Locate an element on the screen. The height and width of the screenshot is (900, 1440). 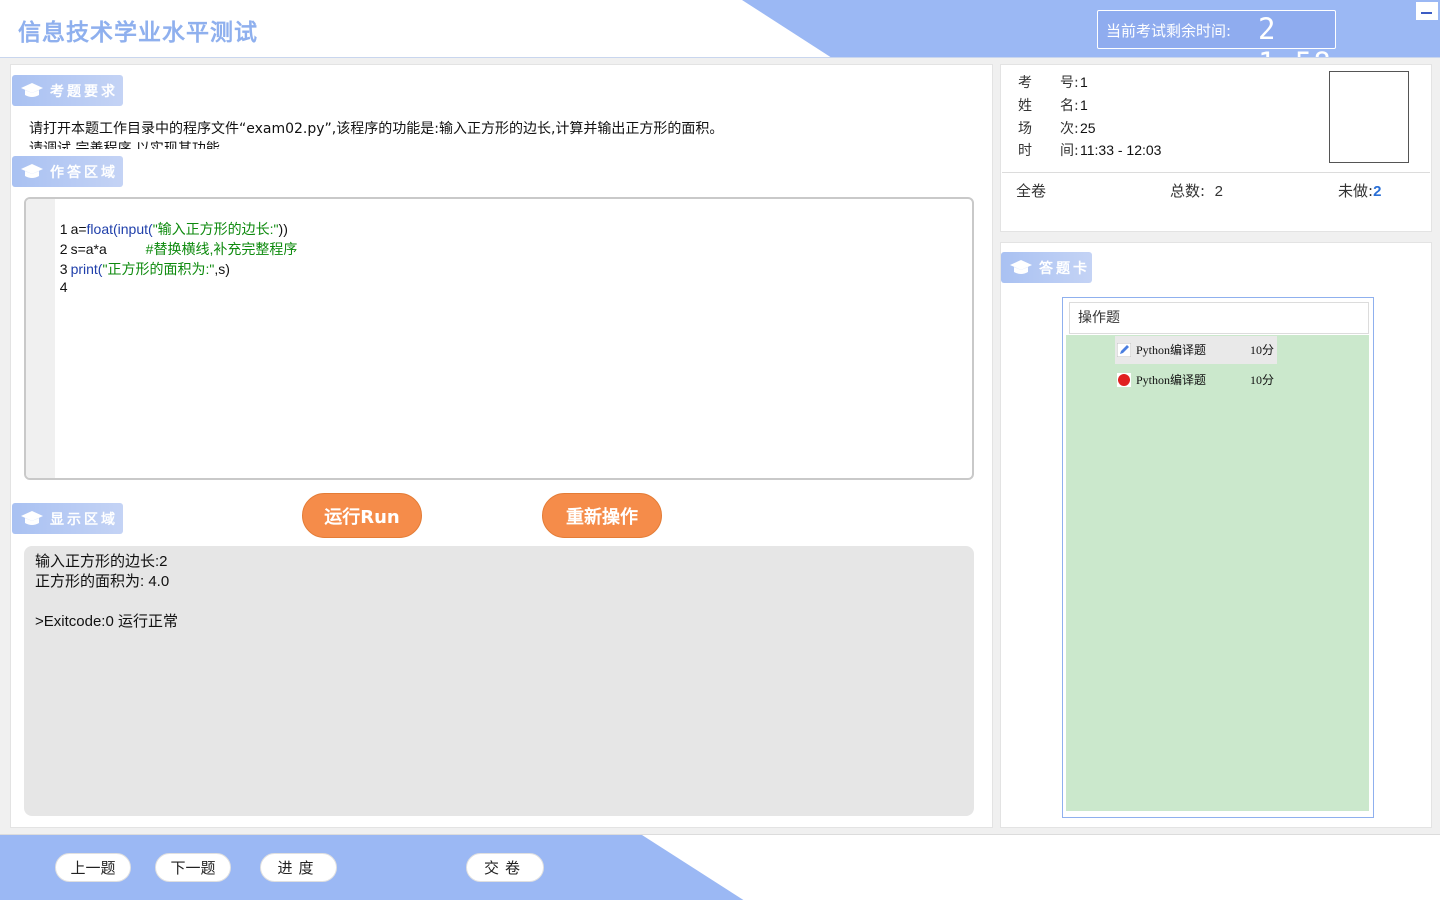
candidate-id-value: 1 is located at coordinates (1084, 82).